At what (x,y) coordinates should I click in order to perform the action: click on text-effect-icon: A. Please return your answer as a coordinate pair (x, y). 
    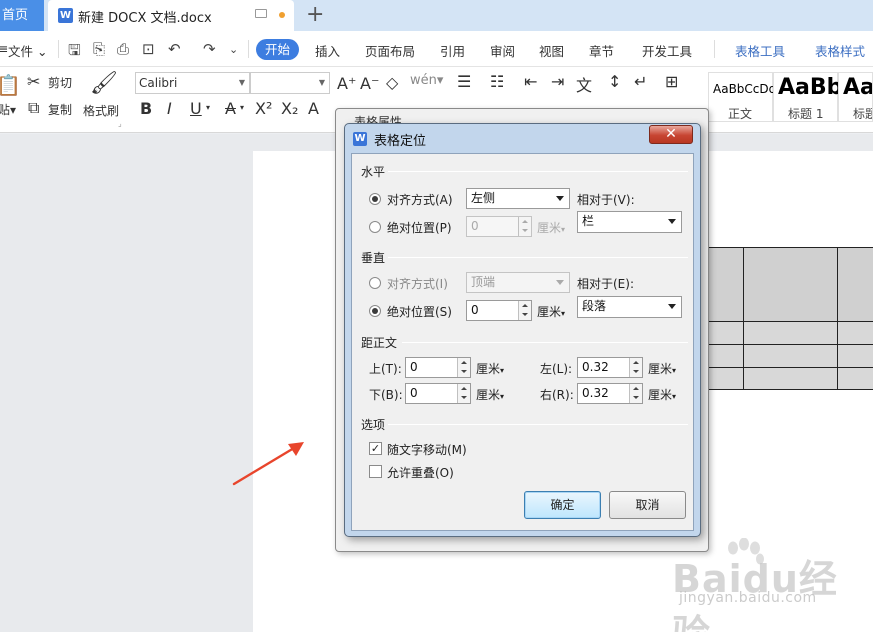
    Looking at the image, I should click on (313, 108).